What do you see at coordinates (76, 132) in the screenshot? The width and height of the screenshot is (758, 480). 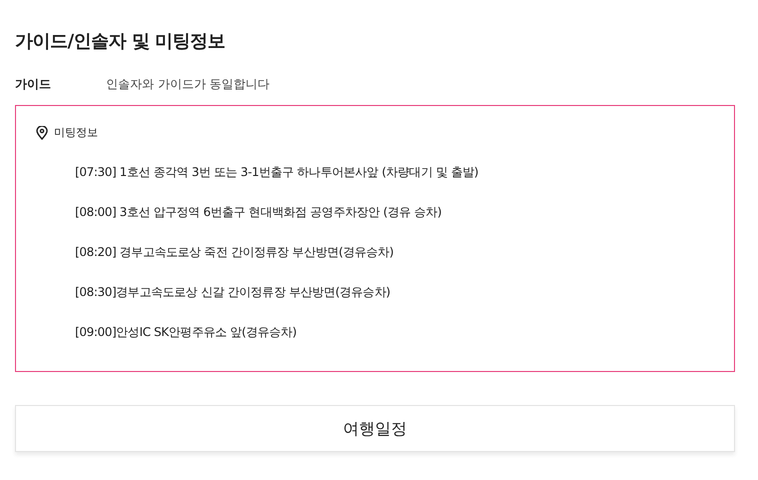 I see `meeting-title: 미팅정보` at bounding box center [76, 132].